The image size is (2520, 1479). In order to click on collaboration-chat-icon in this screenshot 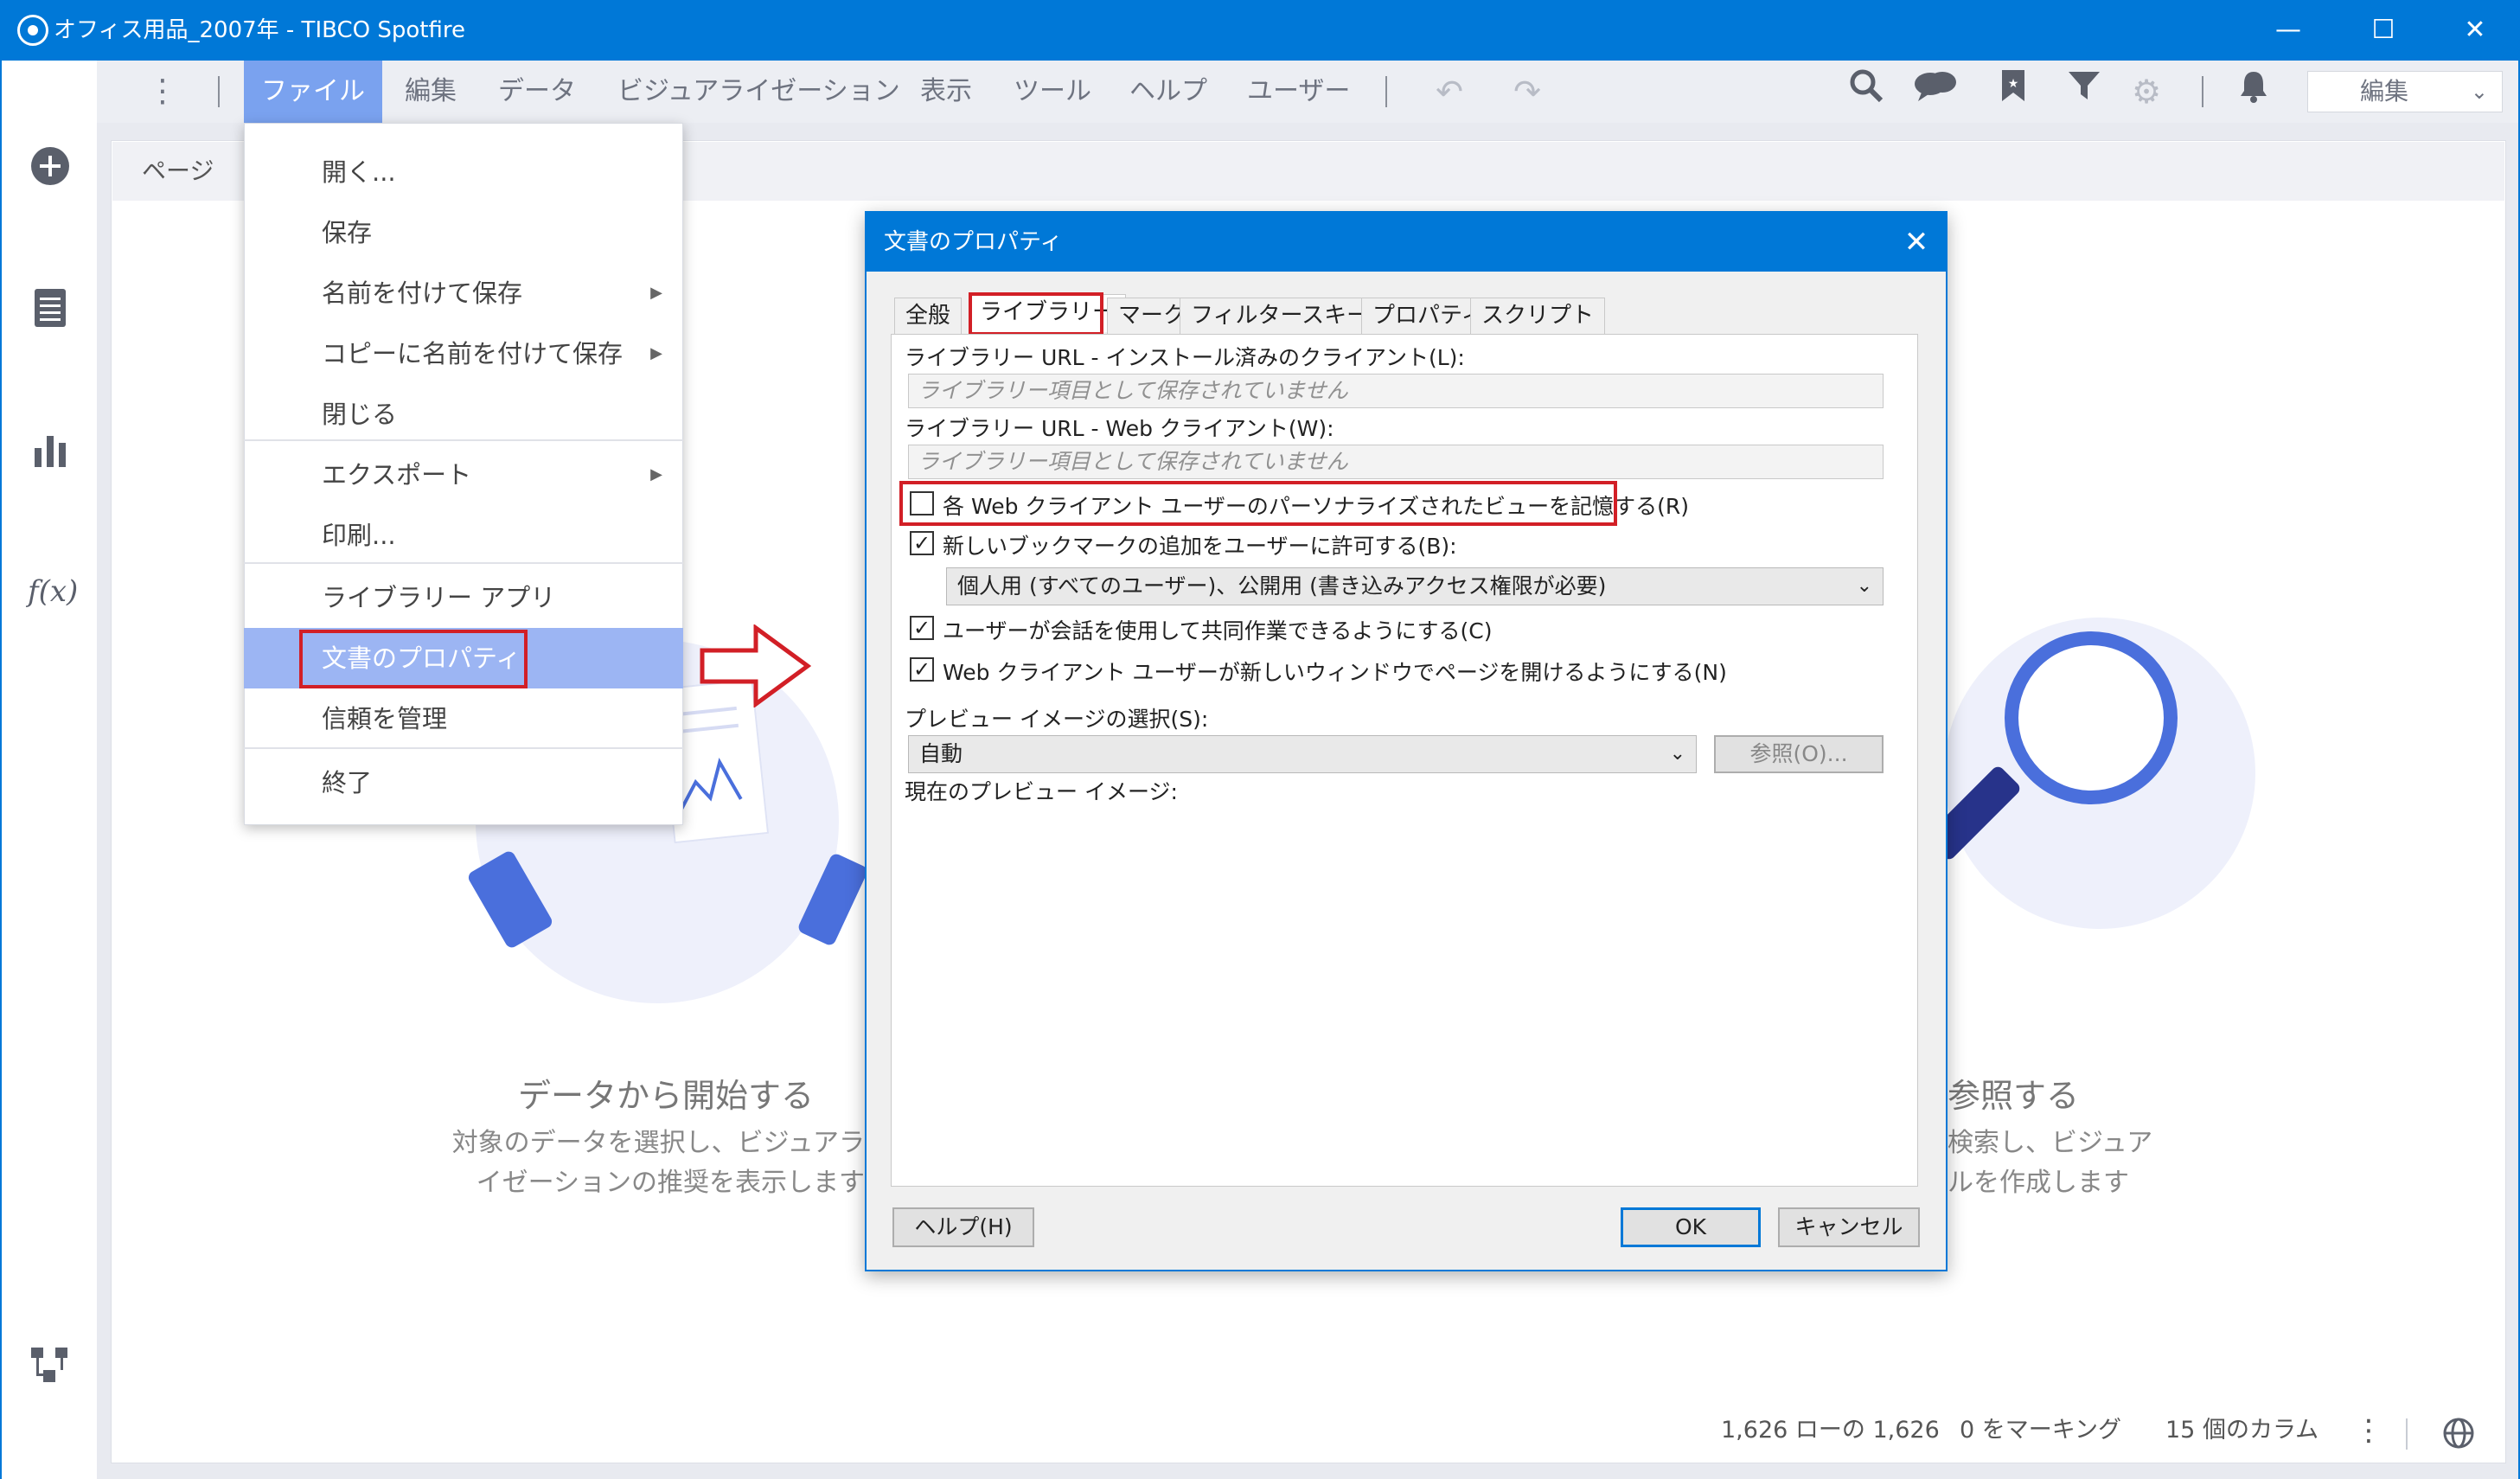, I will do `click(1936, 91)`.